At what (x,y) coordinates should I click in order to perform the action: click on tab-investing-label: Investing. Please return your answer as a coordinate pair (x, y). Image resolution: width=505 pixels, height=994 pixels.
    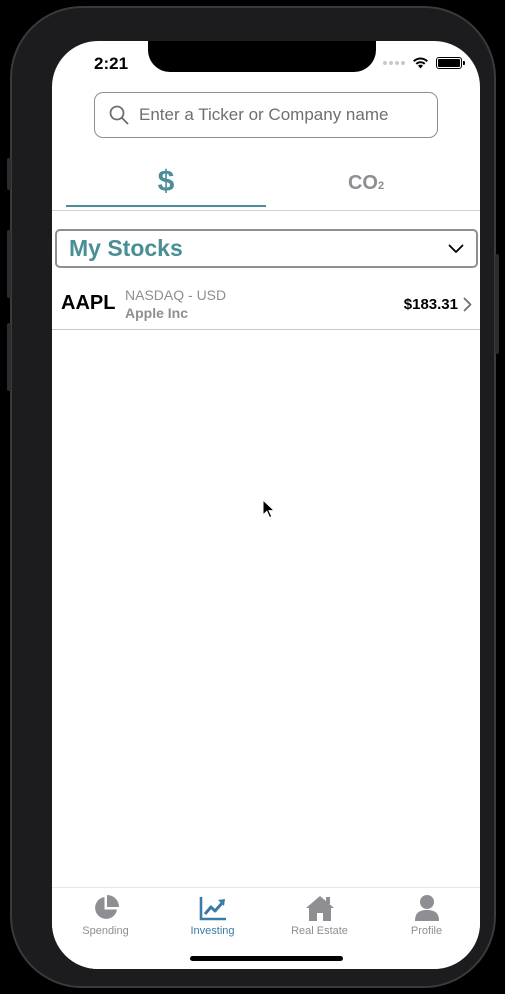
    Looking at the image, I should click on (212, 931).